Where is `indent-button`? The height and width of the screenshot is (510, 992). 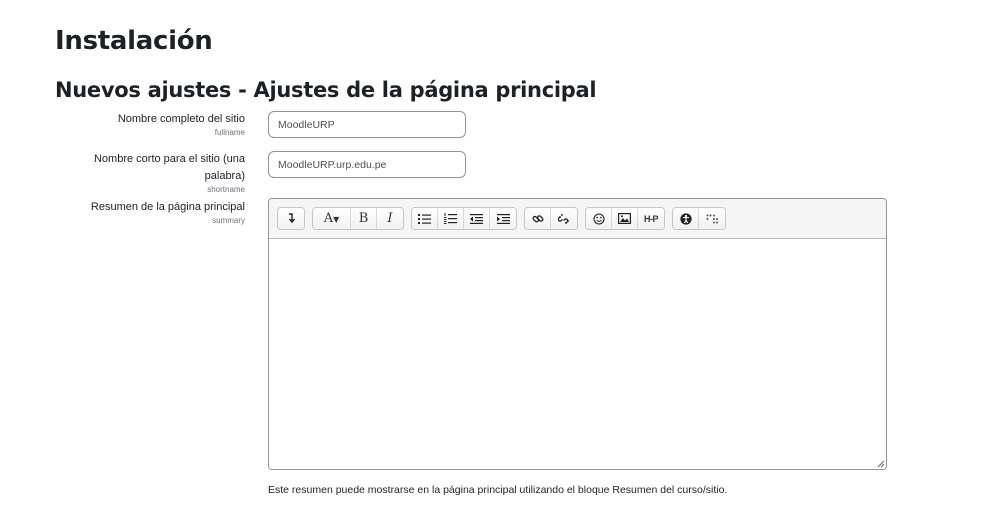
indent-button is located at coordinates (503, 218).